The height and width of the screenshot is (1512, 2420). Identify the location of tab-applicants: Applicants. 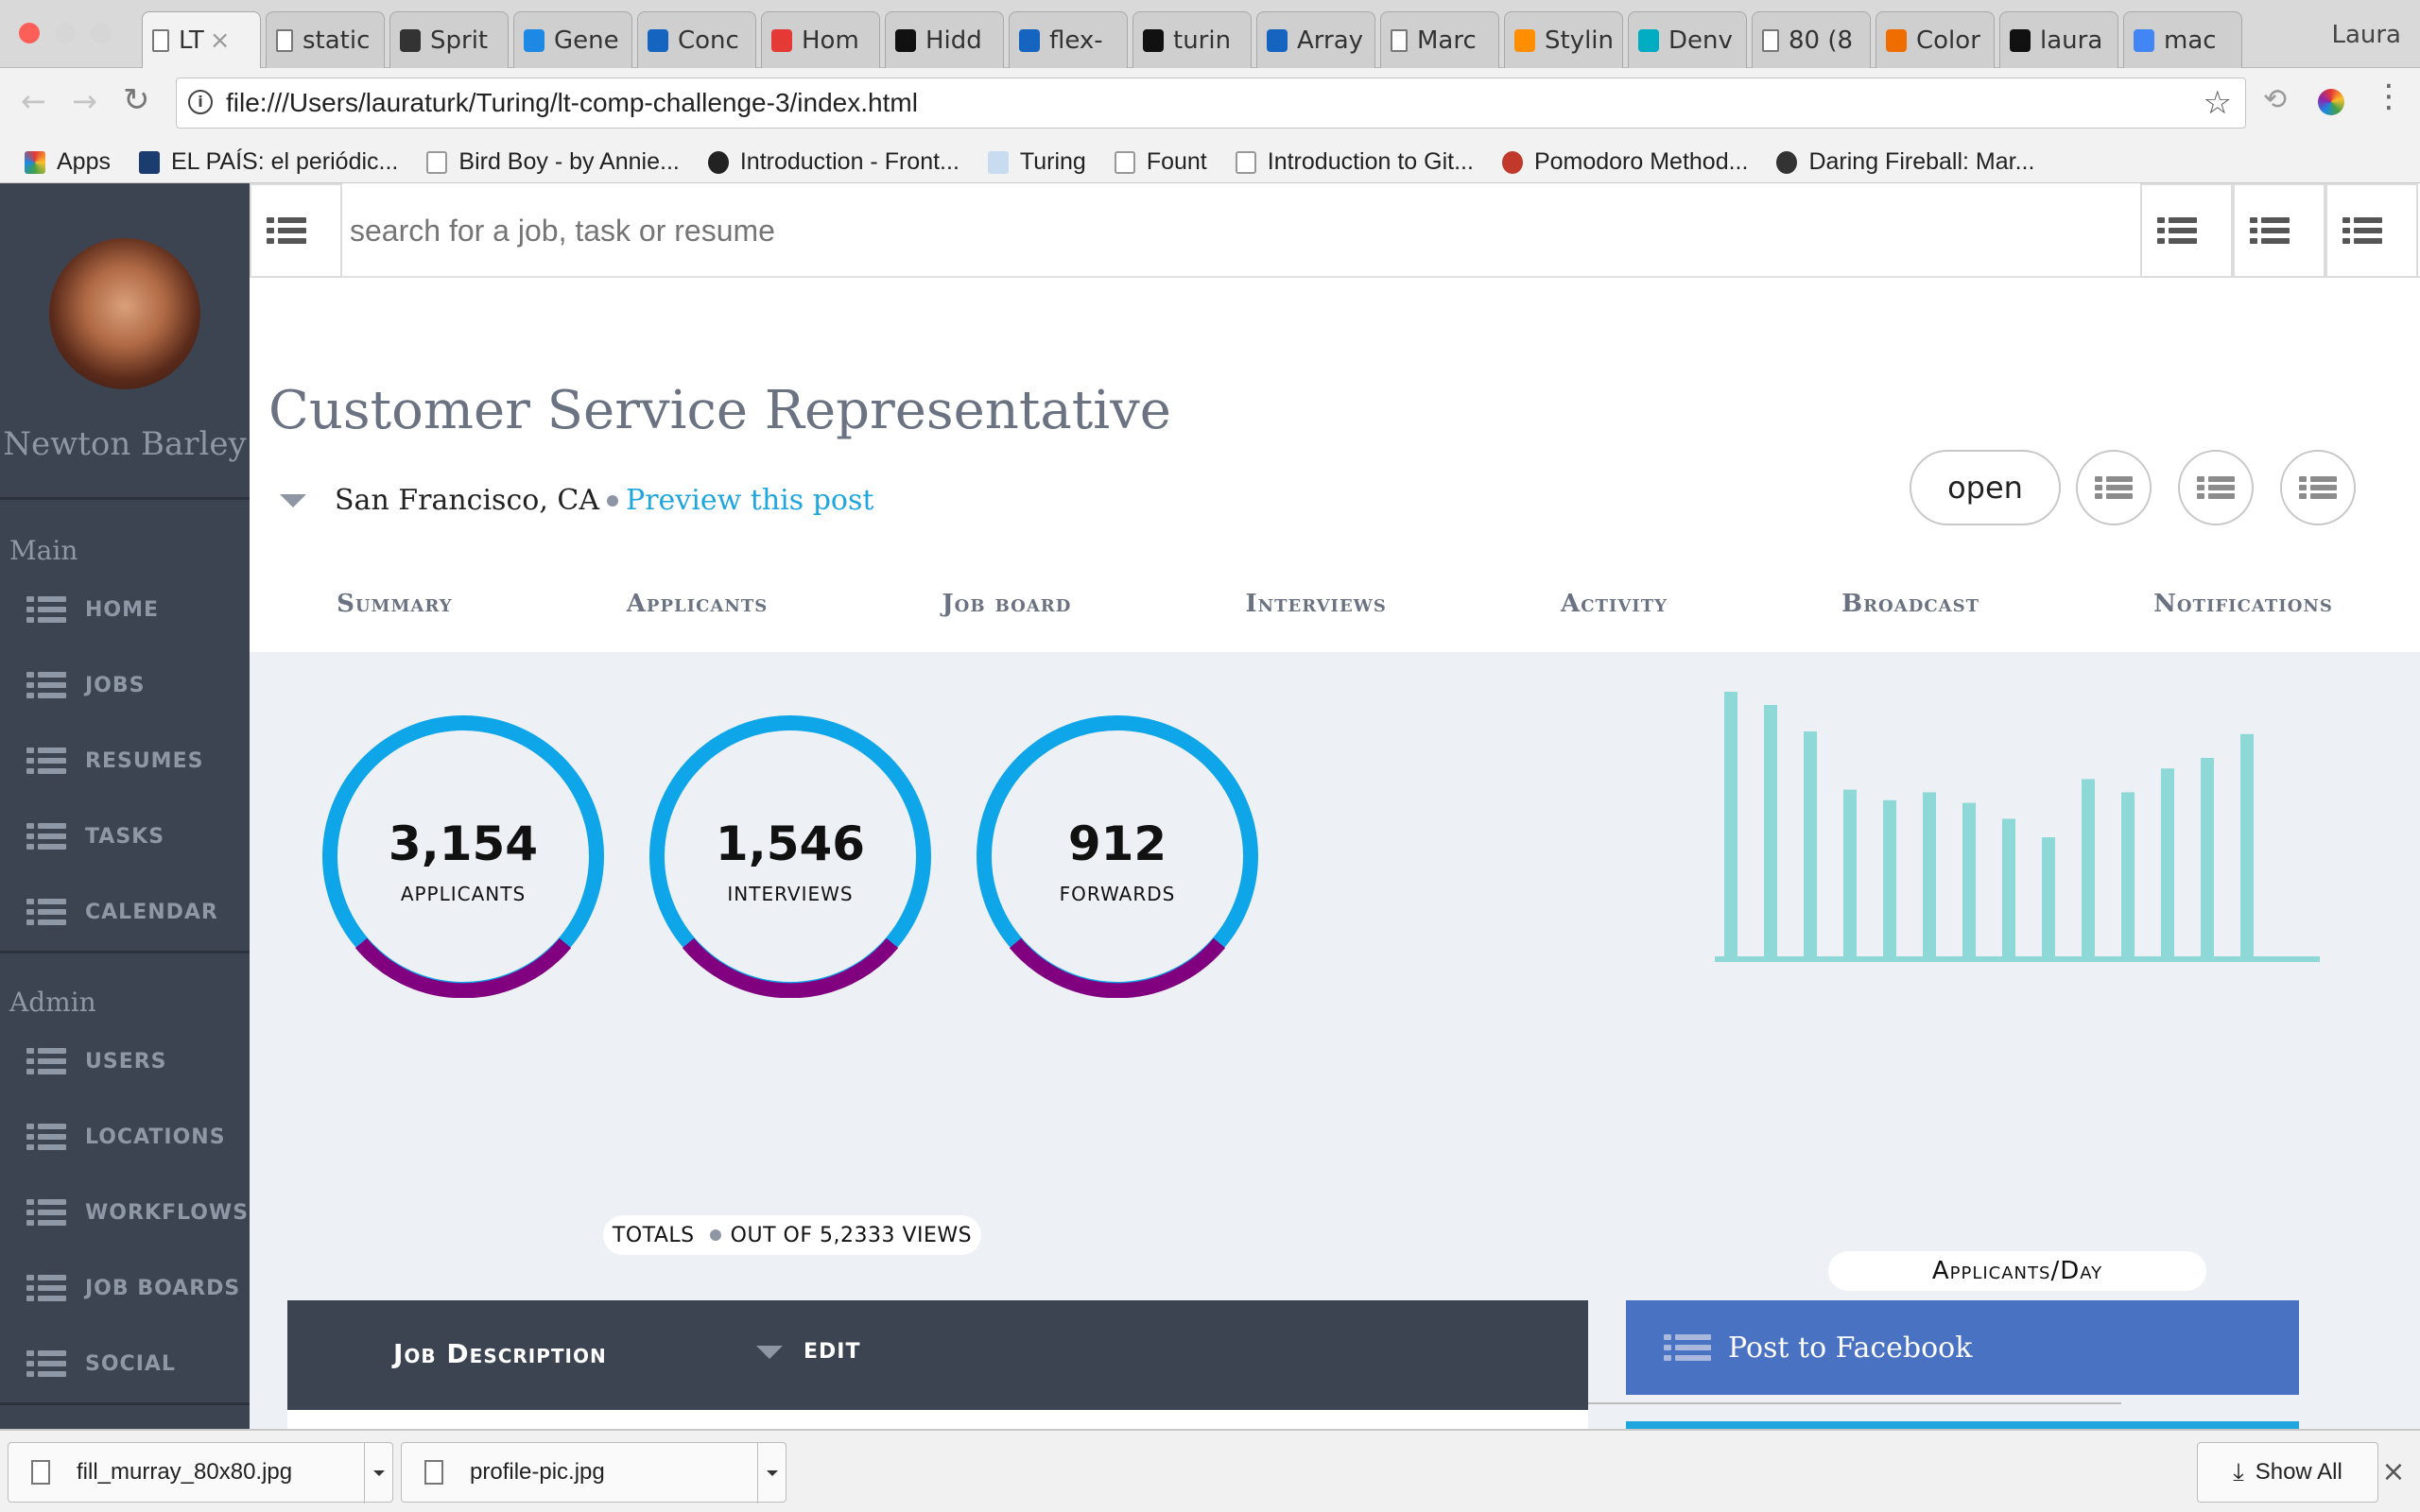
(697, 618).